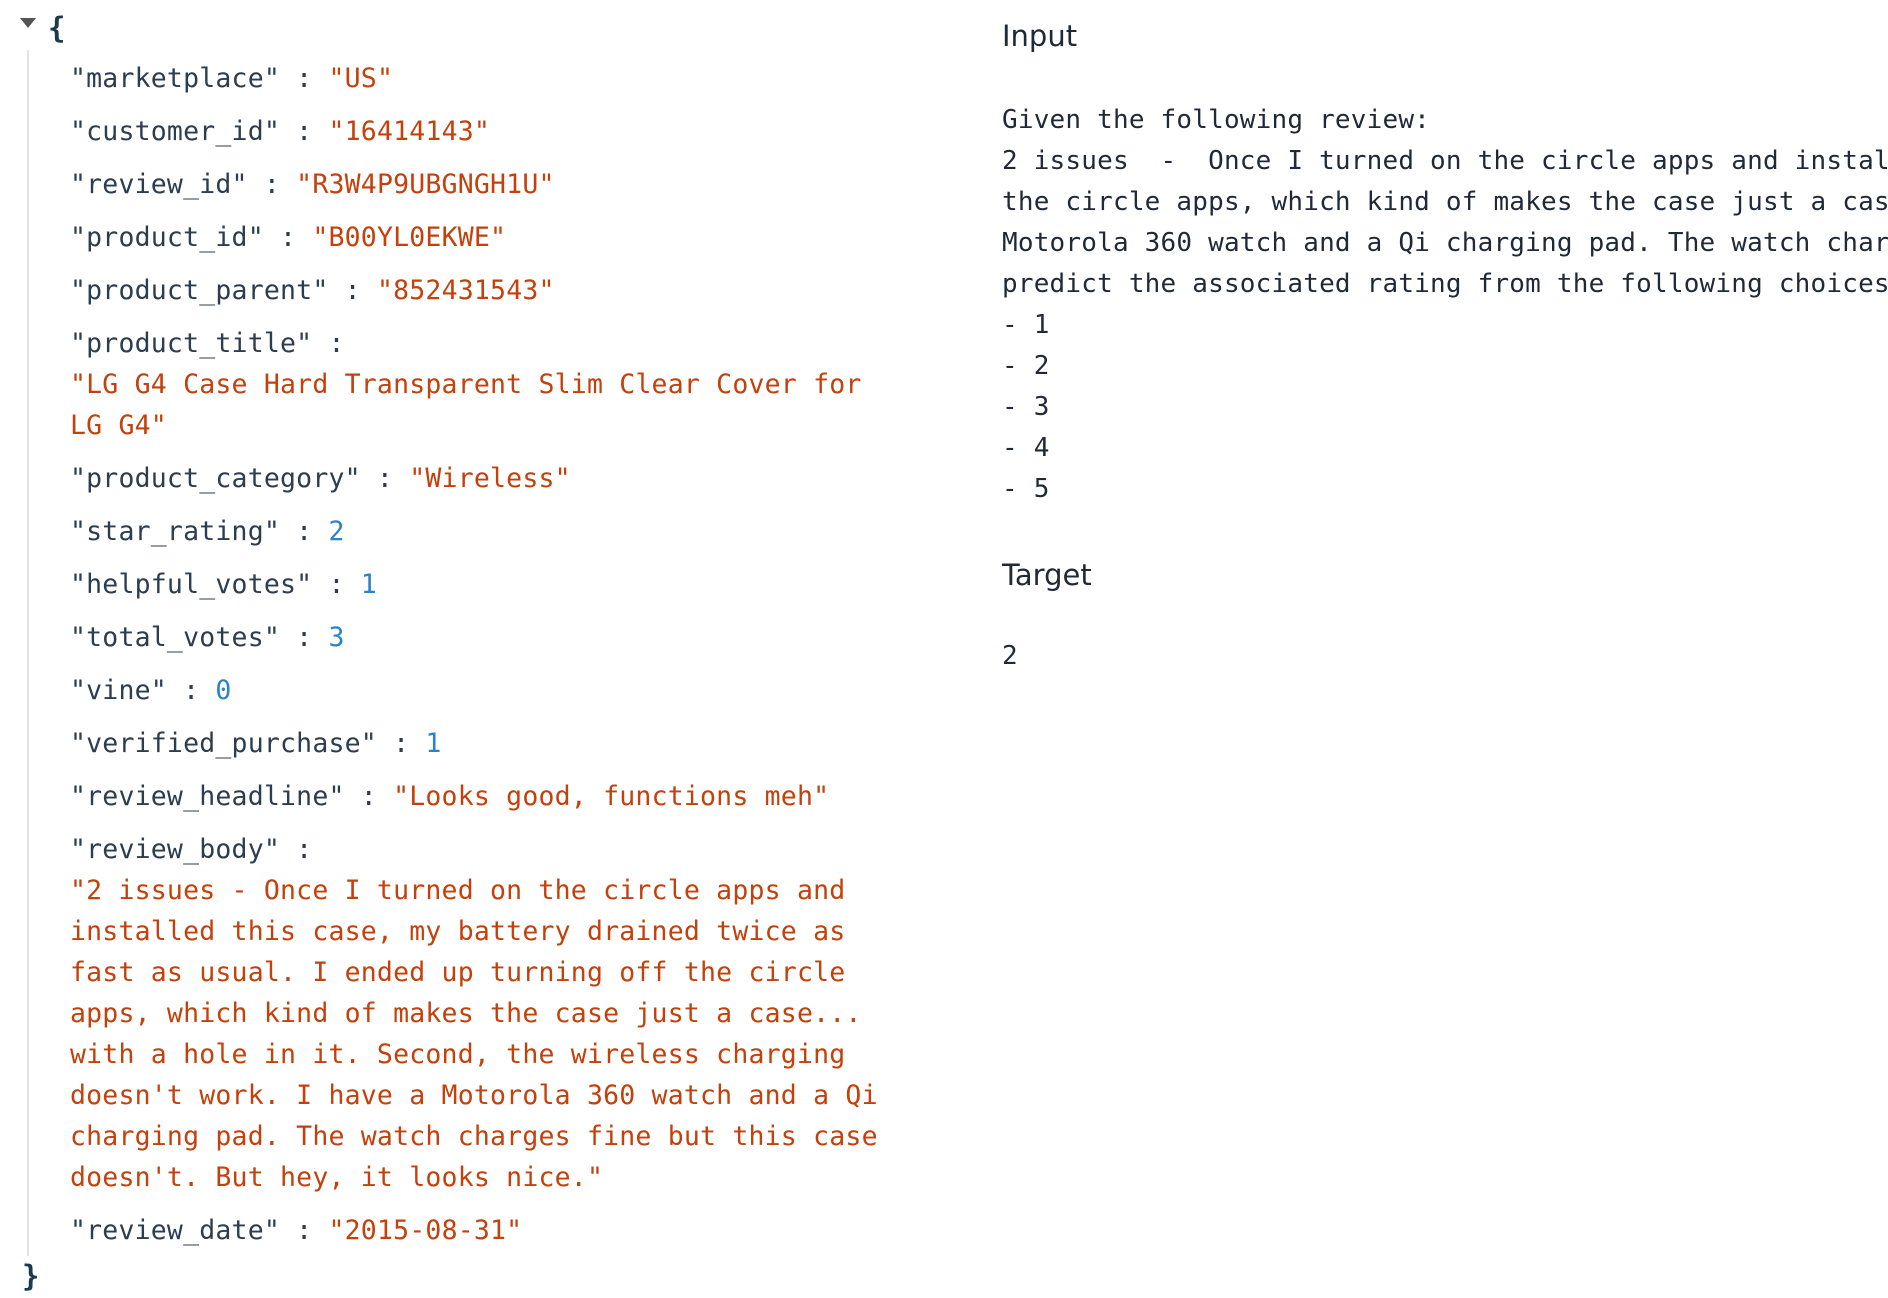  What do you see at coordinates (175, 1230) in the screenshot?
I see `json-key: "review_date"` at bounding box center [175, 1230].